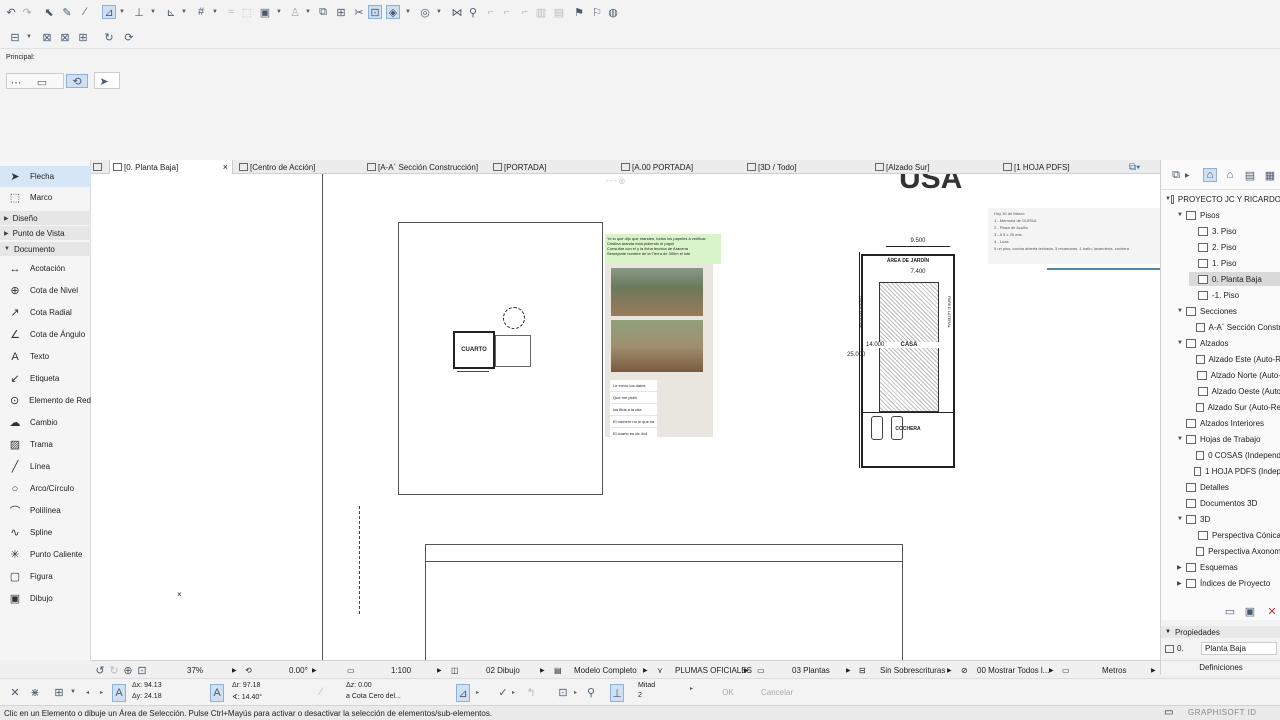  What do you see at coordinates (503, 670) in the screenshot?
I see `layer-combination: 02 Dibujo` at bounding box center [503, 670].